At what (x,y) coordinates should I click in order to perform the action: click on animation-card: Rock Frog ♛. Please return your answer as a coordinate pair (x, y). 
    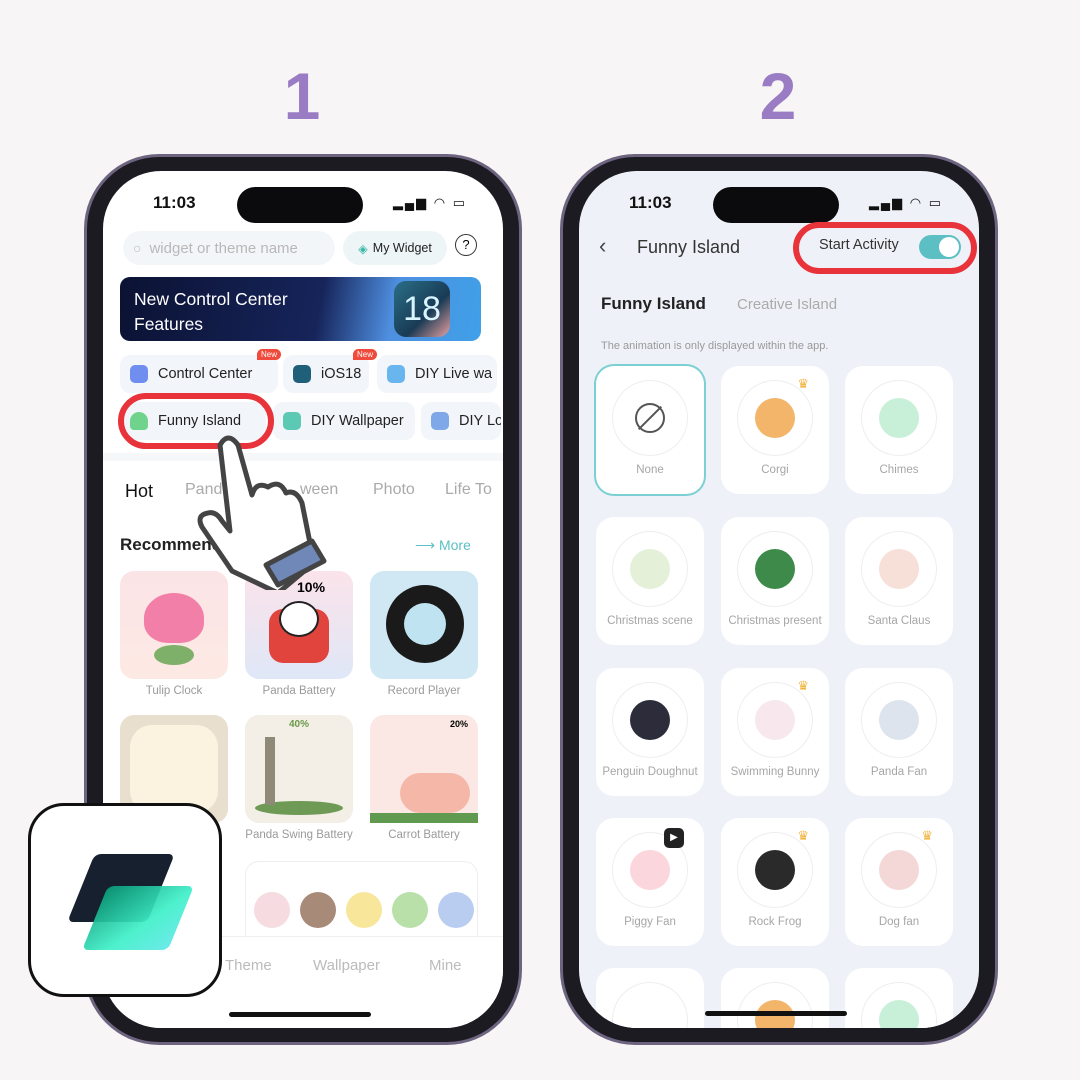
    Looking at the image, I should click on (775, 882).